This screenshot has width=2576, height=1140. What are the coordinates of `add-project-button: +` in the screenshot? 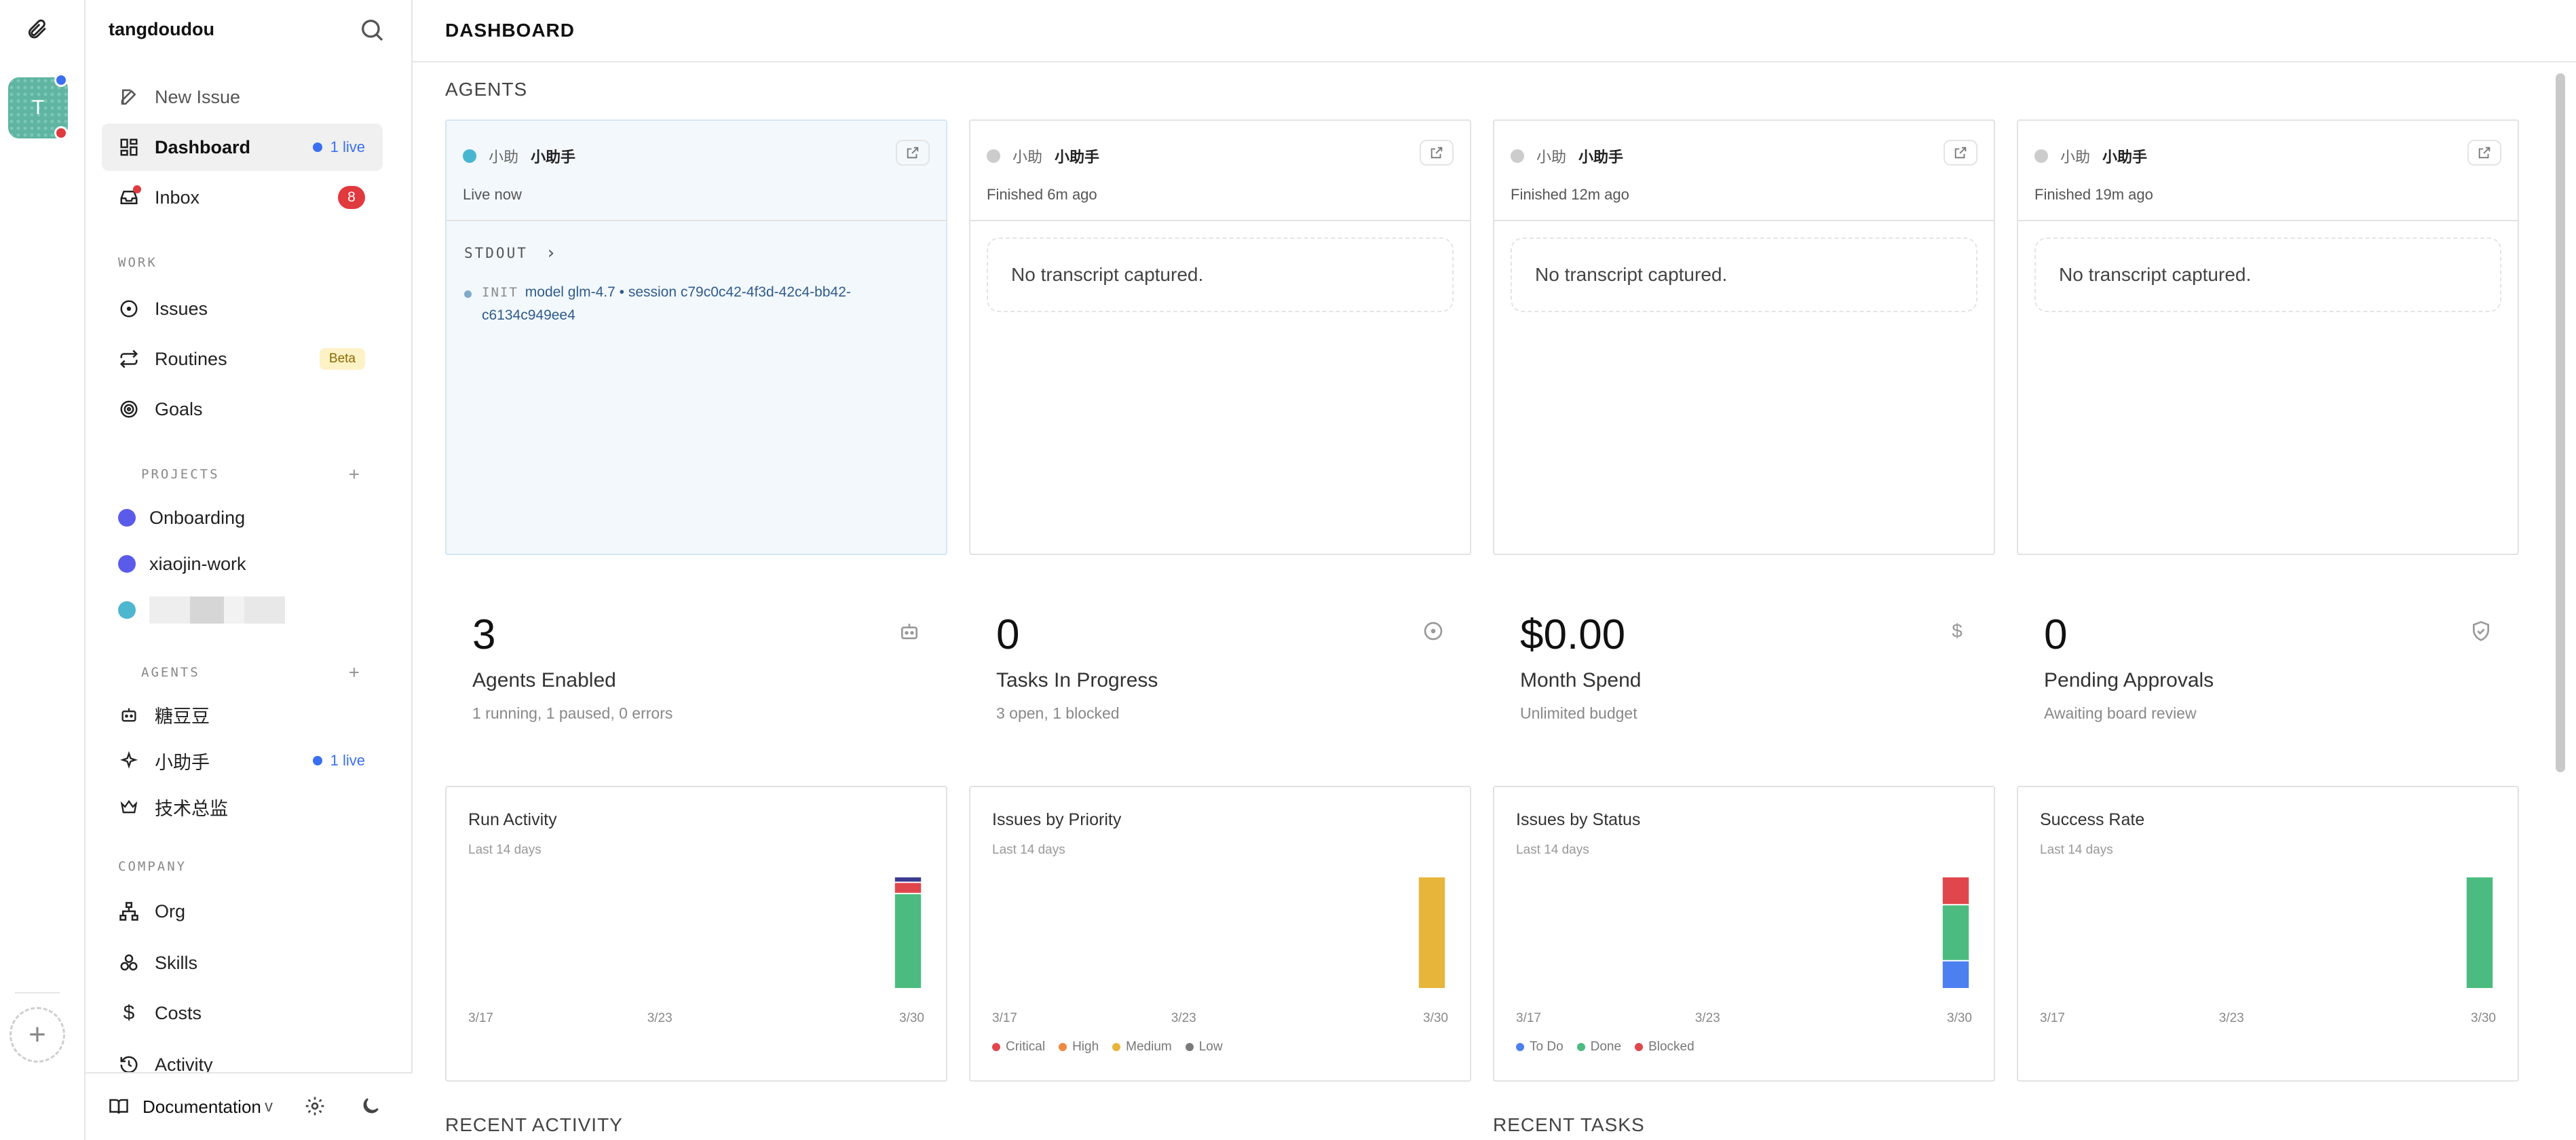 It's located at (354, 474).